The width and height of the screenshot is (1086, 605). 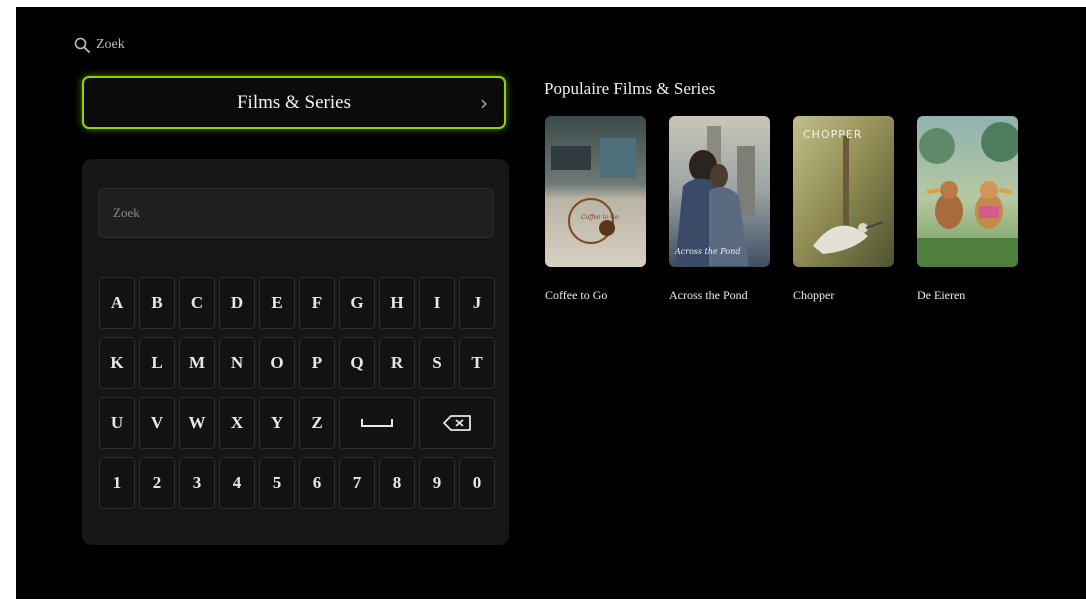 What do you see at coordinates (576, 295) in the screenshot?
I see `poster-title: Coffee to Go` at bounding box center [576, 295].